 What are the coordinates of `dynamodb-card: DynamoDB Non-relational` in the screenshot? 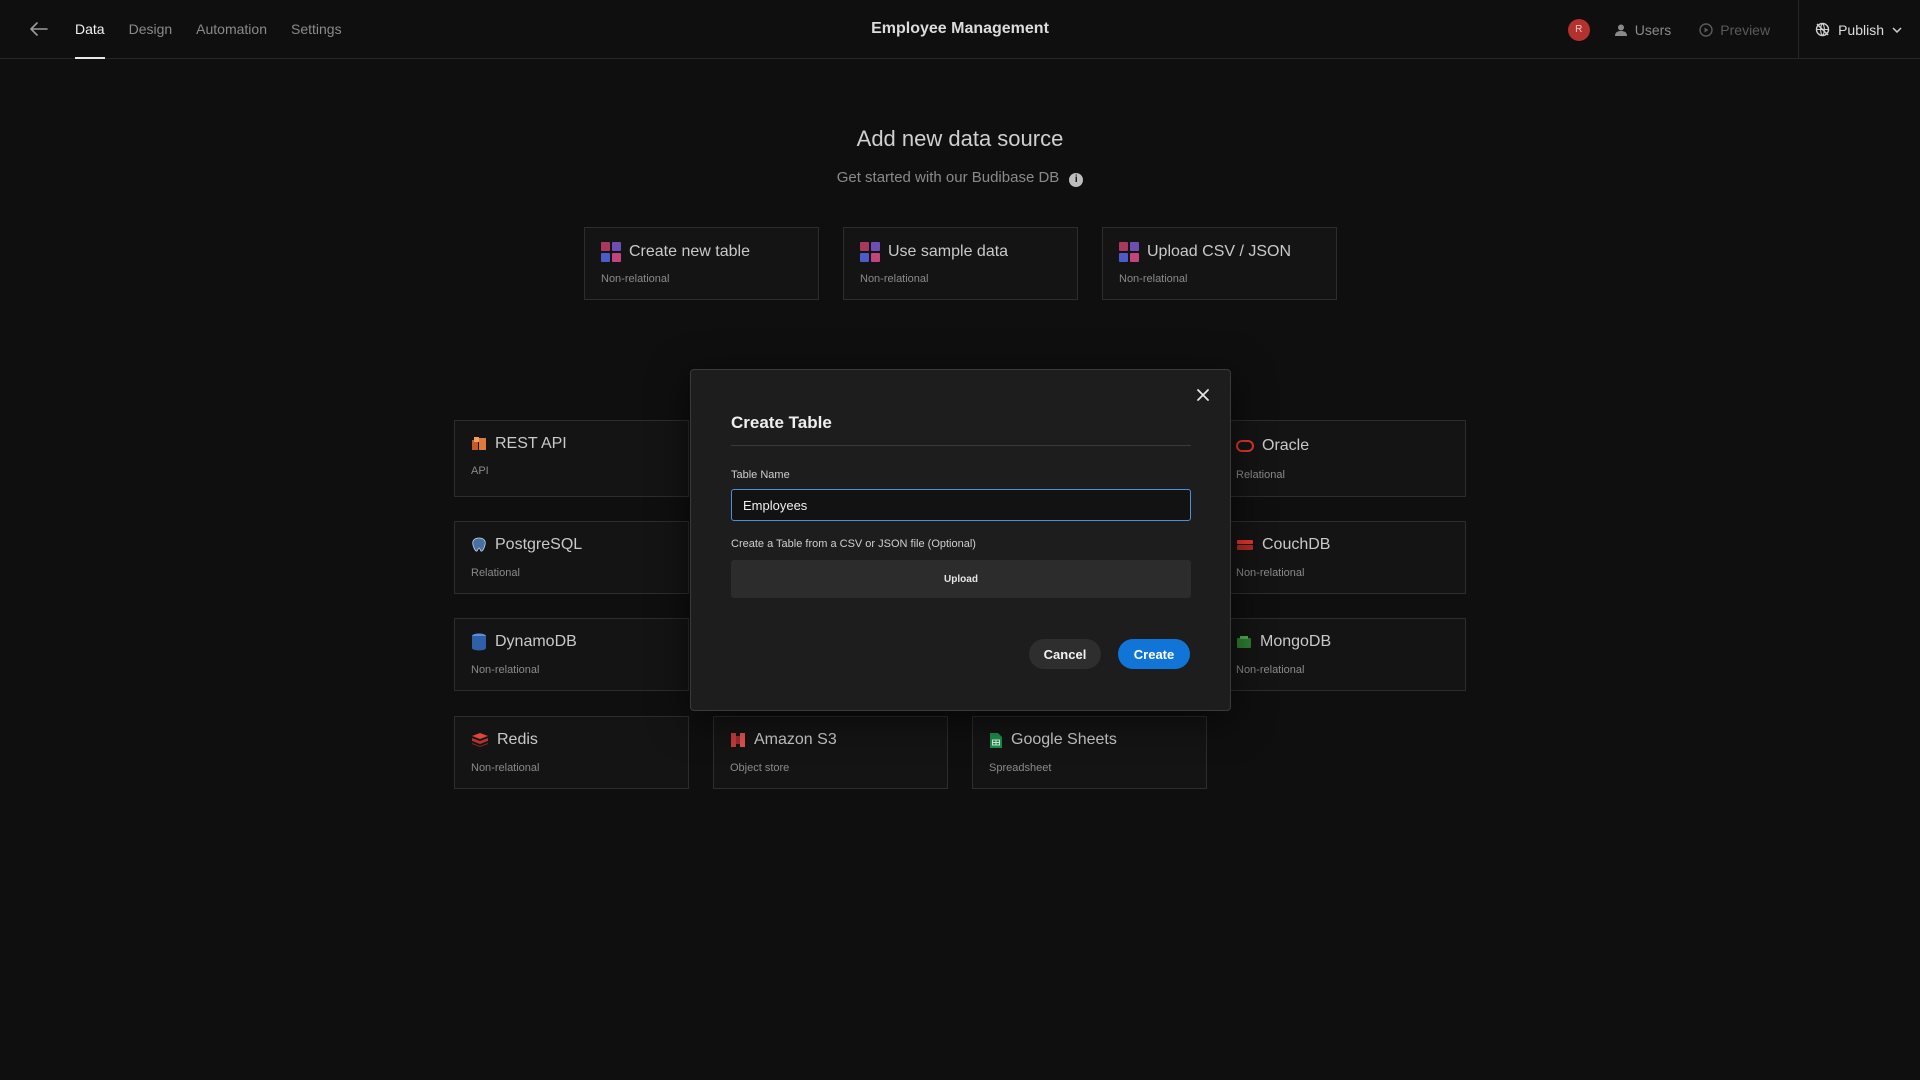 It's located at (571, 654).